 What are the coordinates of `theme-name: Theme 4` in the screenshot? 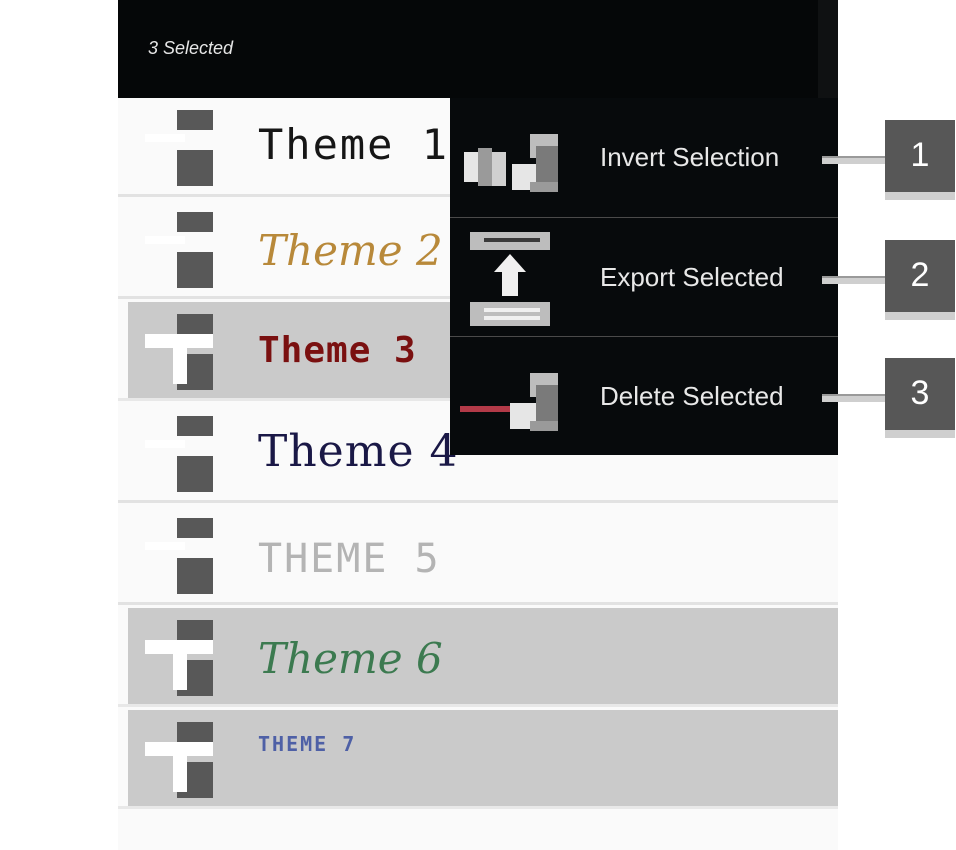 It's located at (358, 451).